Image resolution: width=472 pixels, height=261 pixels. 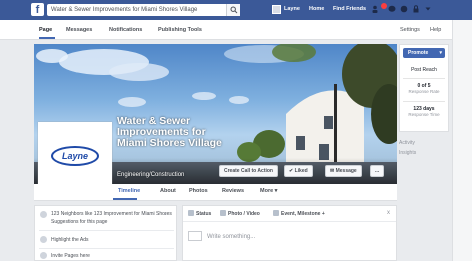 What do you see at coordinates (198, 191) in the screenshot?
I see `tab-photos: Photos` at bounding box center [198, 191].